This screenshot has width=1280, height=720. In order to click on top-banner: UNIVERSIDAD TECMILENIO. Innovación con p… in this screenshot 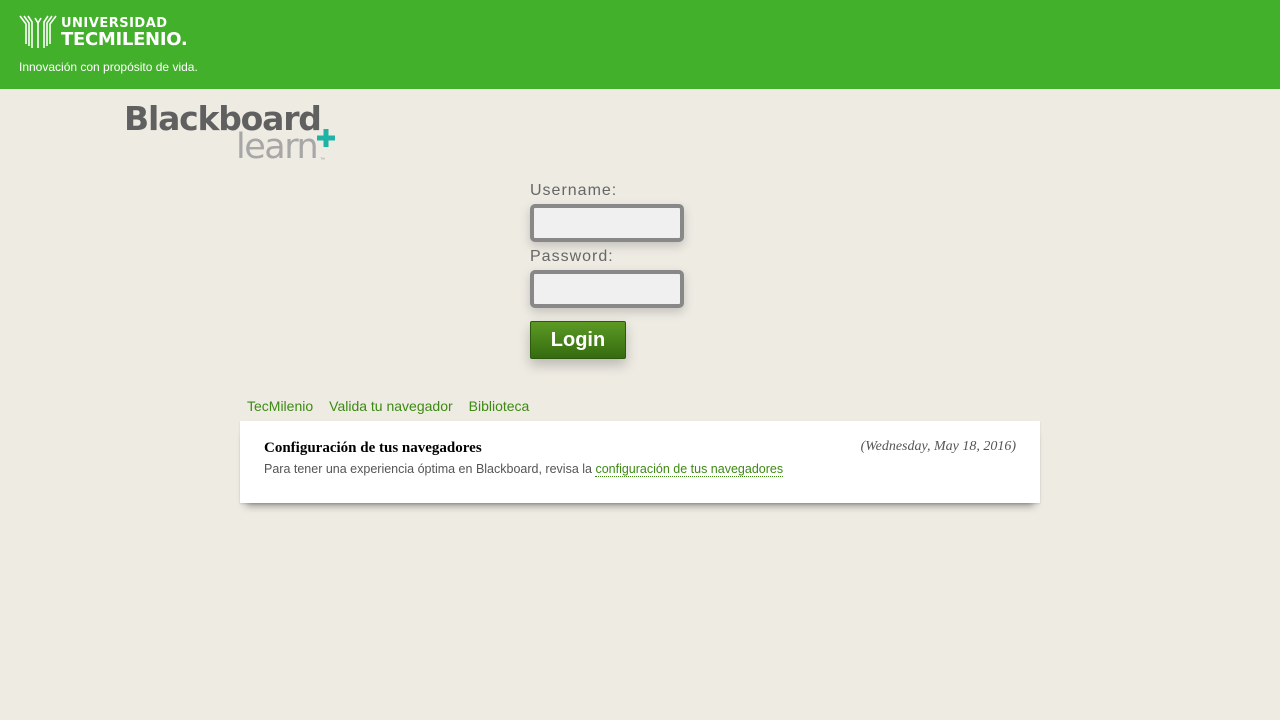, I will do `click(640, 44)`.